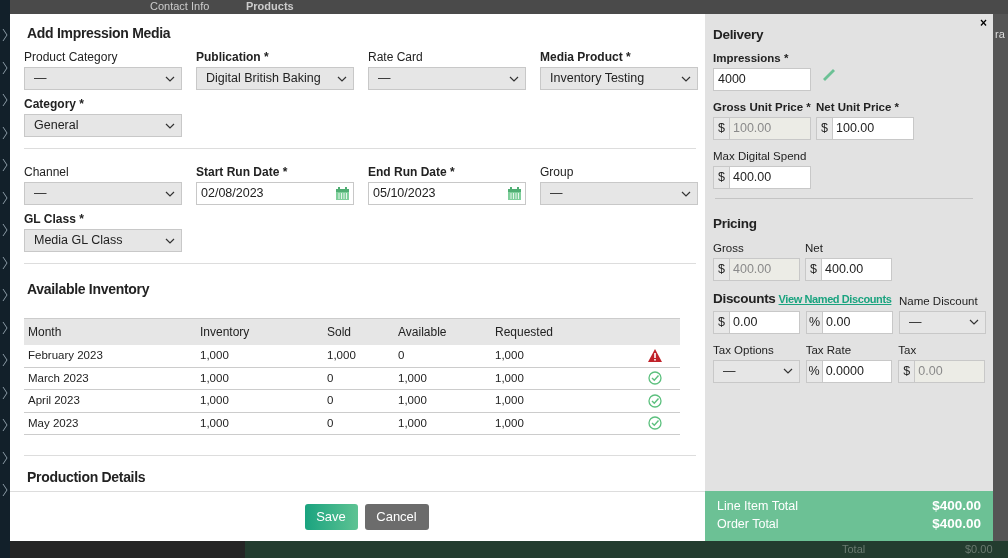 This screenshot has height=558, width=1008. Describe the element at coordinates (88, 289) in the screenshot. I see `section-title: Available Inventory` at that location.